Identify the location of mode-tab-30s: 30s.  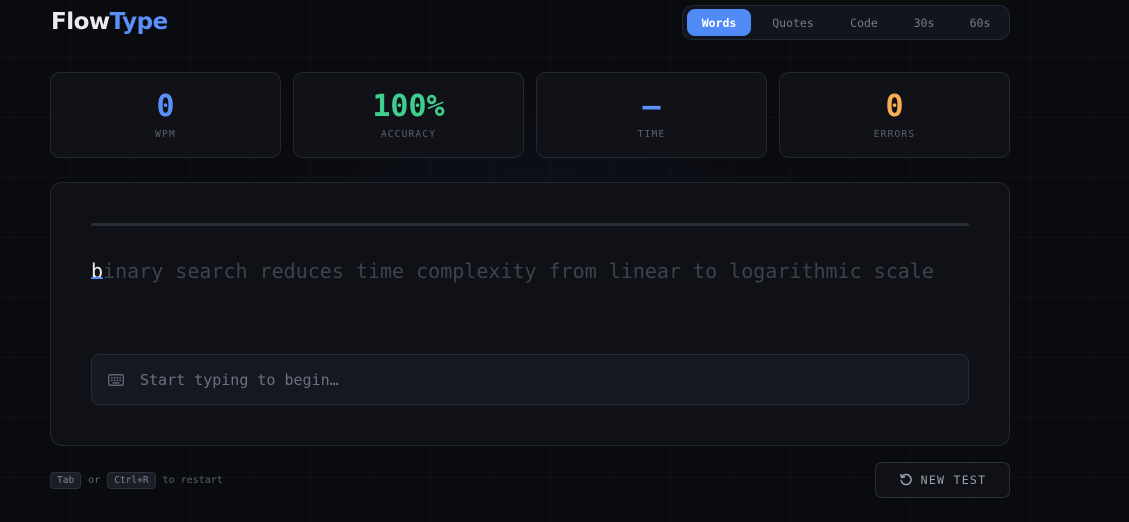
(924, 22).